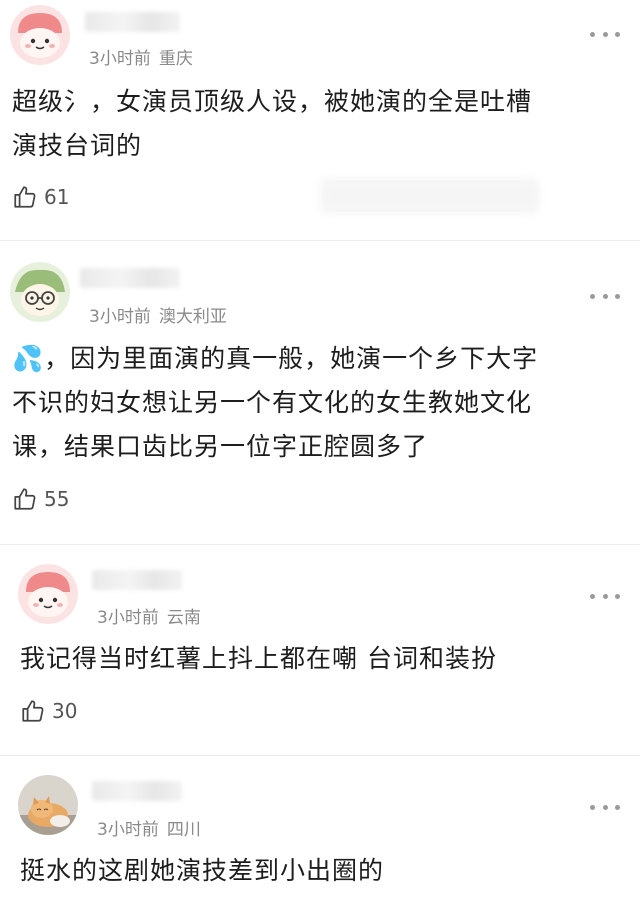  I want to click on like-count: 55, so click(57, 499).